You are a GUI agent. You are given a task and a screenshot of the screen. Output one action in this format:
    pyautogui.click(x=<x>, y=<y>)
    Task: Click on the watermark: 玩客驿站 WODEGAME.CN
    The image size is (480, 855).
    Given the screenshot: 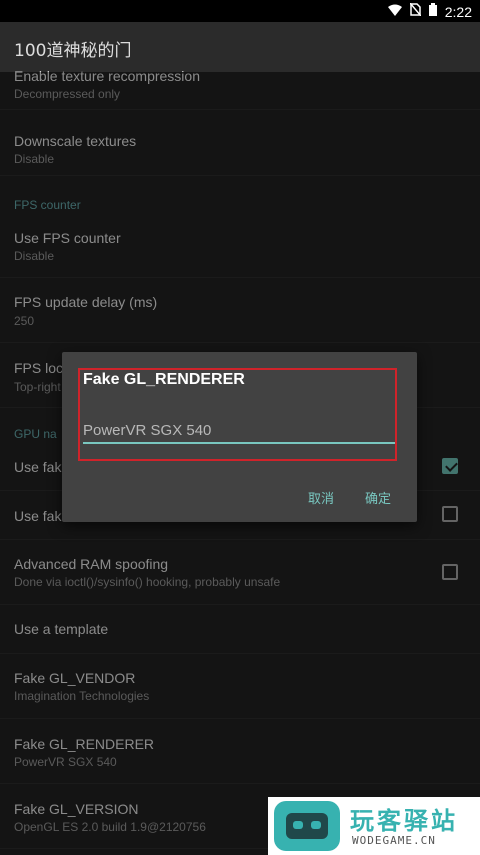 What is the action you would take?
    pyautogui.click(x=374, y=826)
    